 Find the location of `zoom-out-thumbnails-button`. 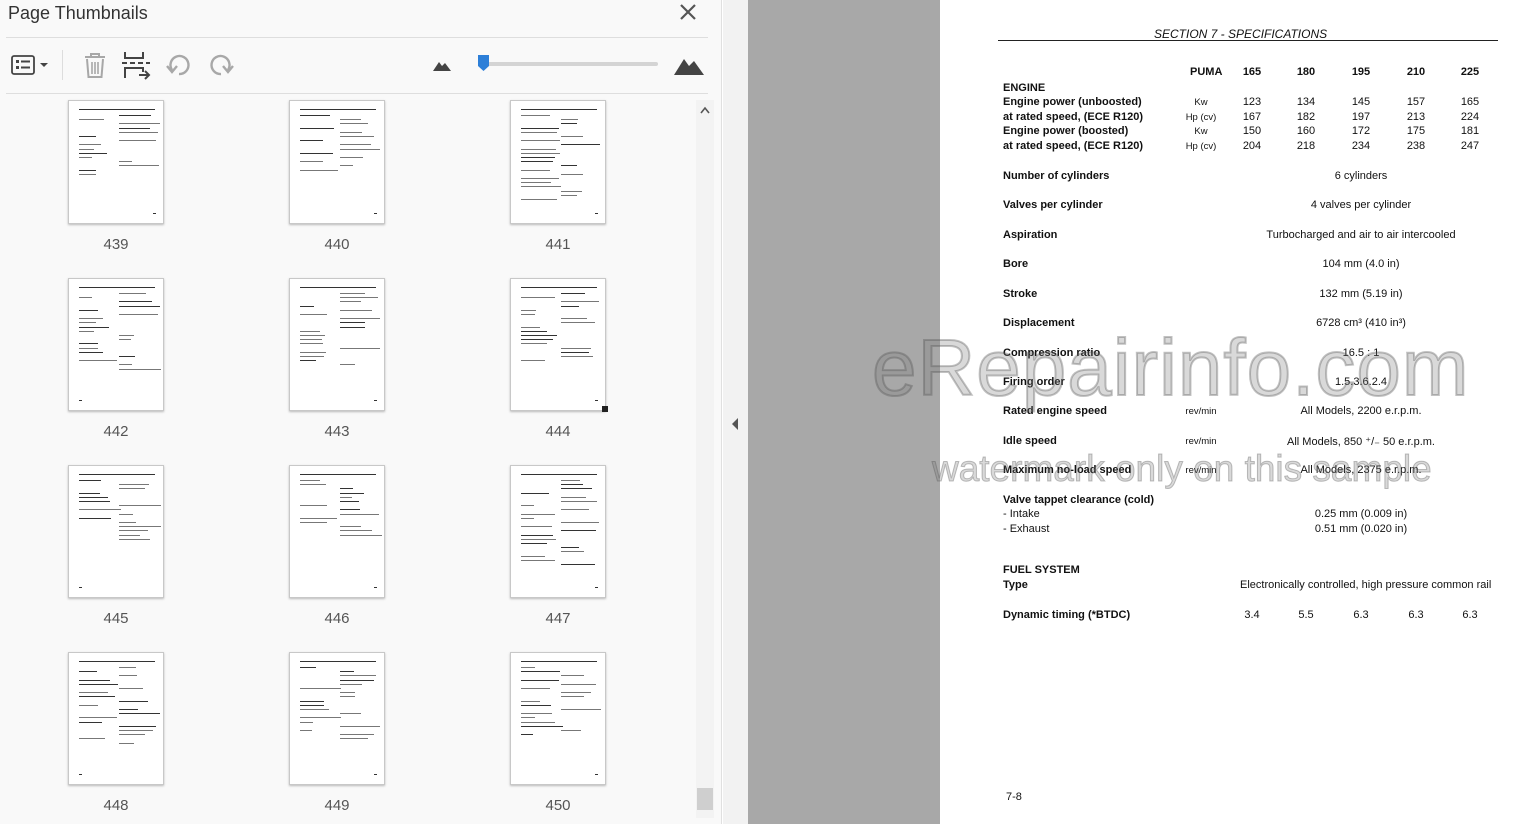

zoom-out-thumbnails-button is located at coordinates (442, 65).